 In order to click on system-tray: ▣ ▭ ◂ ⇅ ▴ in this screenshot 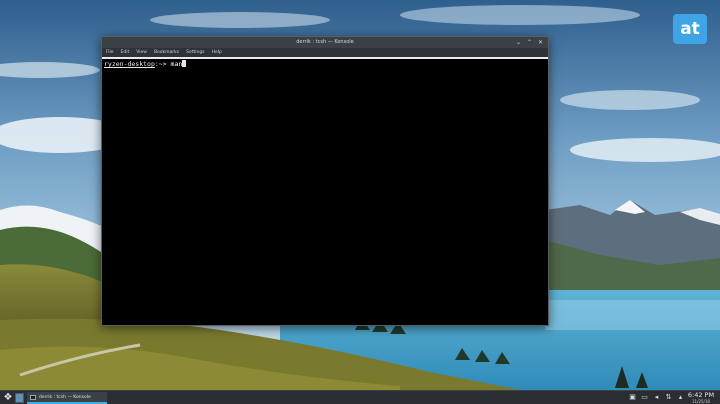, I will do `click(656, 397)`.